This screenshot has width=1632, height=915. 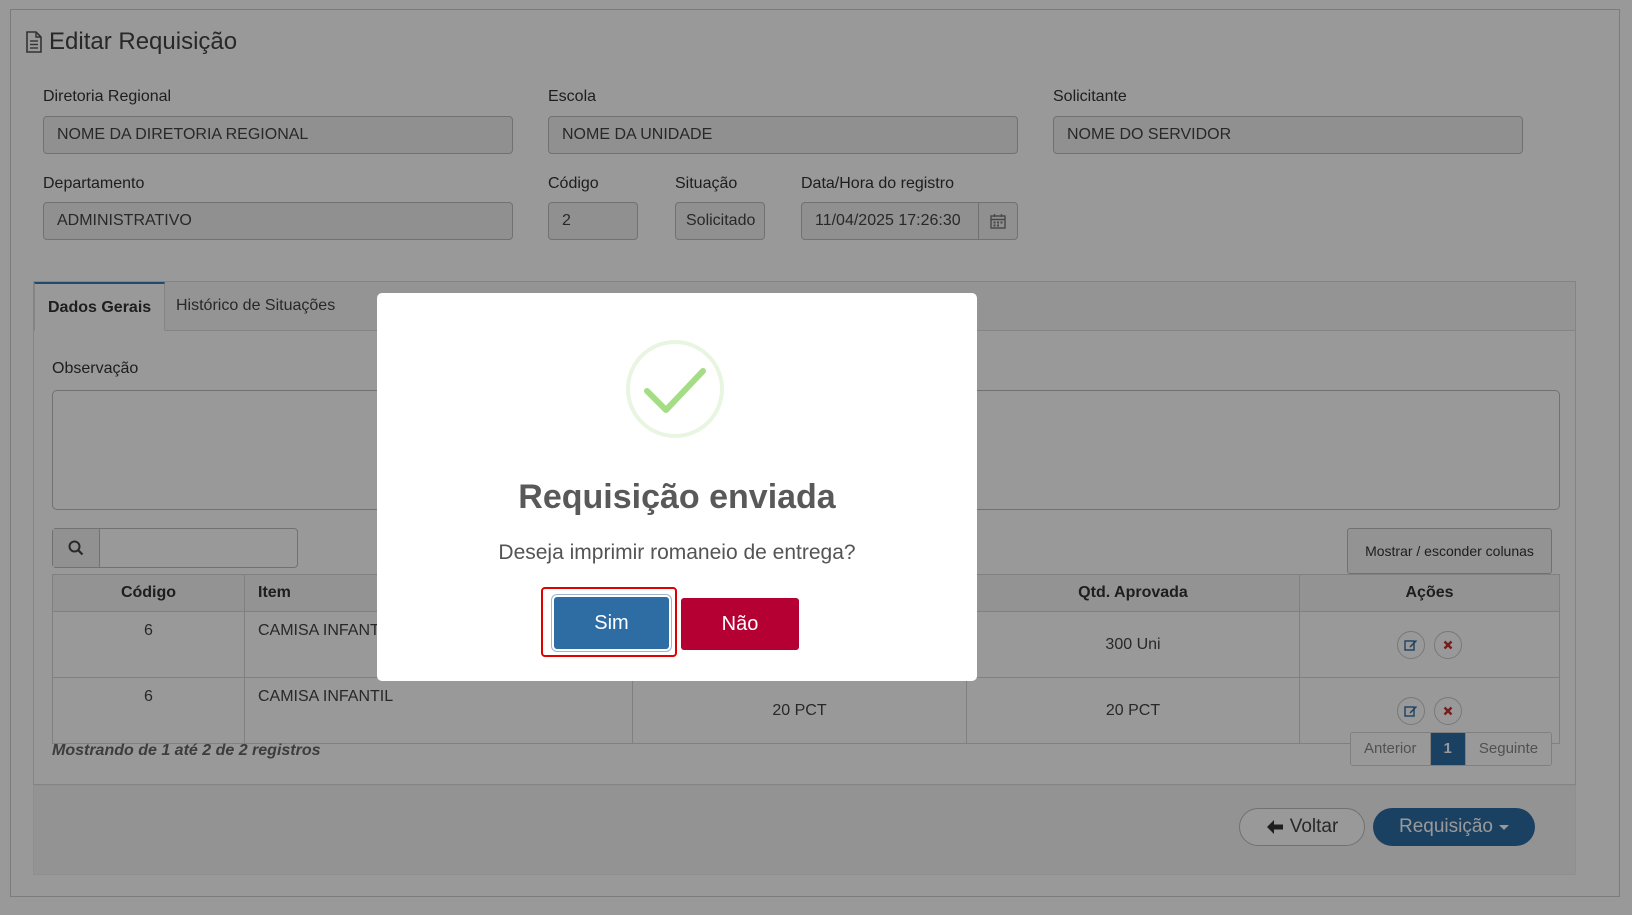 What do you see at coordinates (740, 624) in the screenshot?
I see `cancel-nao-button: Não` at bounding box center [740, 624].